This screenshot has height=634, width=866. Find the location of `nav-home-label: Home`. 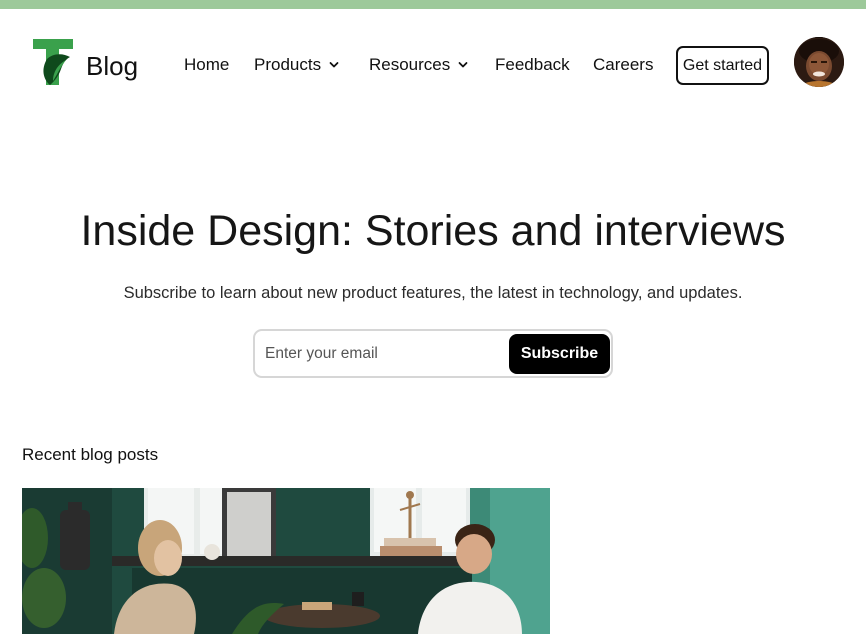

nav-home-label: Home is located at coordinates (207, 64).